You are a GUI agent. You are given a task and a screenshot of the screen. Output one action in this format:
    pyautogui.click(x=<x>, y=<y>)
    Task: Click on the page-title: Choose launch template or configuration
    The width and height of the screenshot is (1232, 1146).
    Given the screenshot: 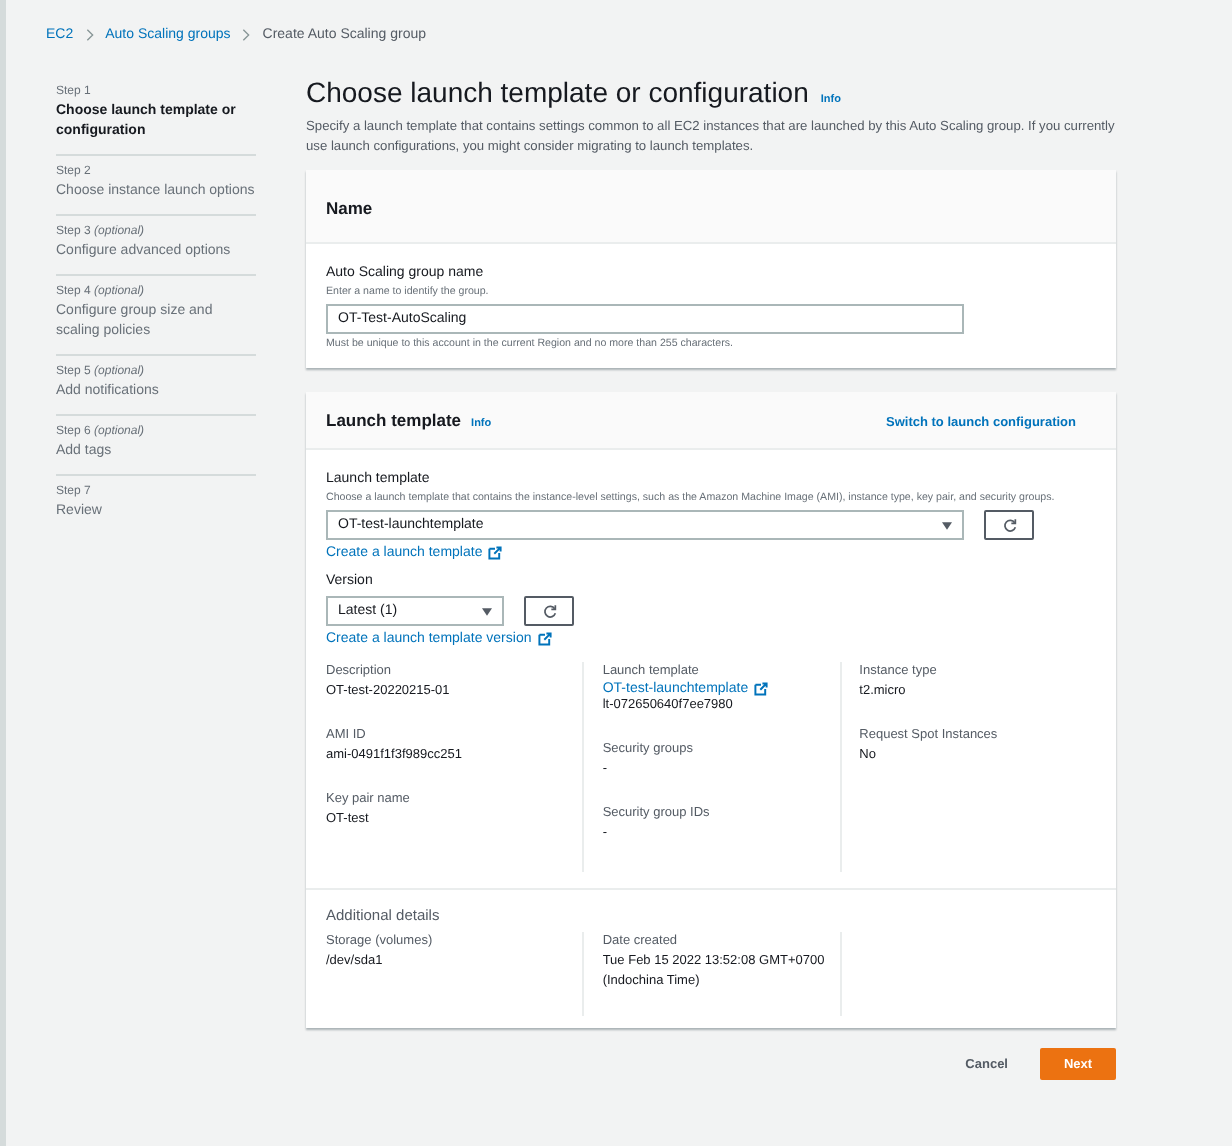 What is the action you would take?
    pyautogui.click(x=557, y=92)
    